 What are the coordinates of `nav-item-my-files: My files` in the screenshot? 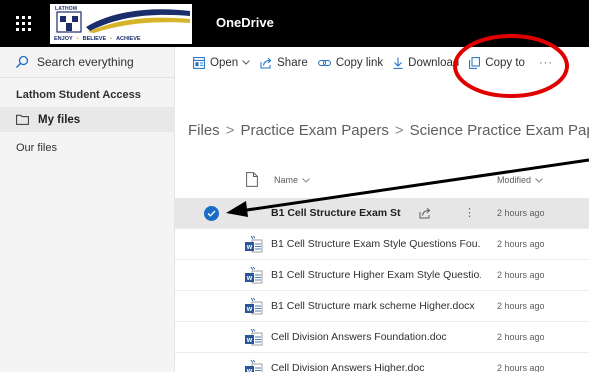 It's located at (87, 119).